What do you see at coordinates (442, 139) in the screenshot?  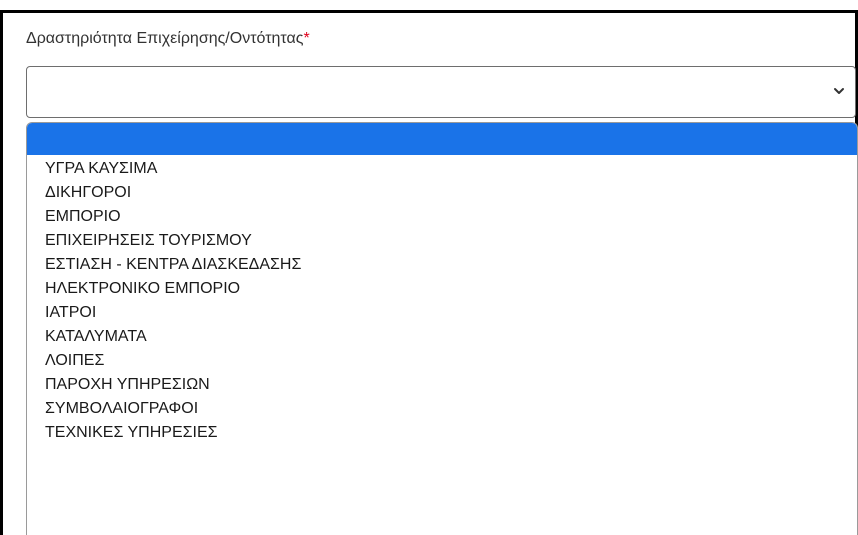 I see `dropdown-option-blank` at bounding box center [442, 139].